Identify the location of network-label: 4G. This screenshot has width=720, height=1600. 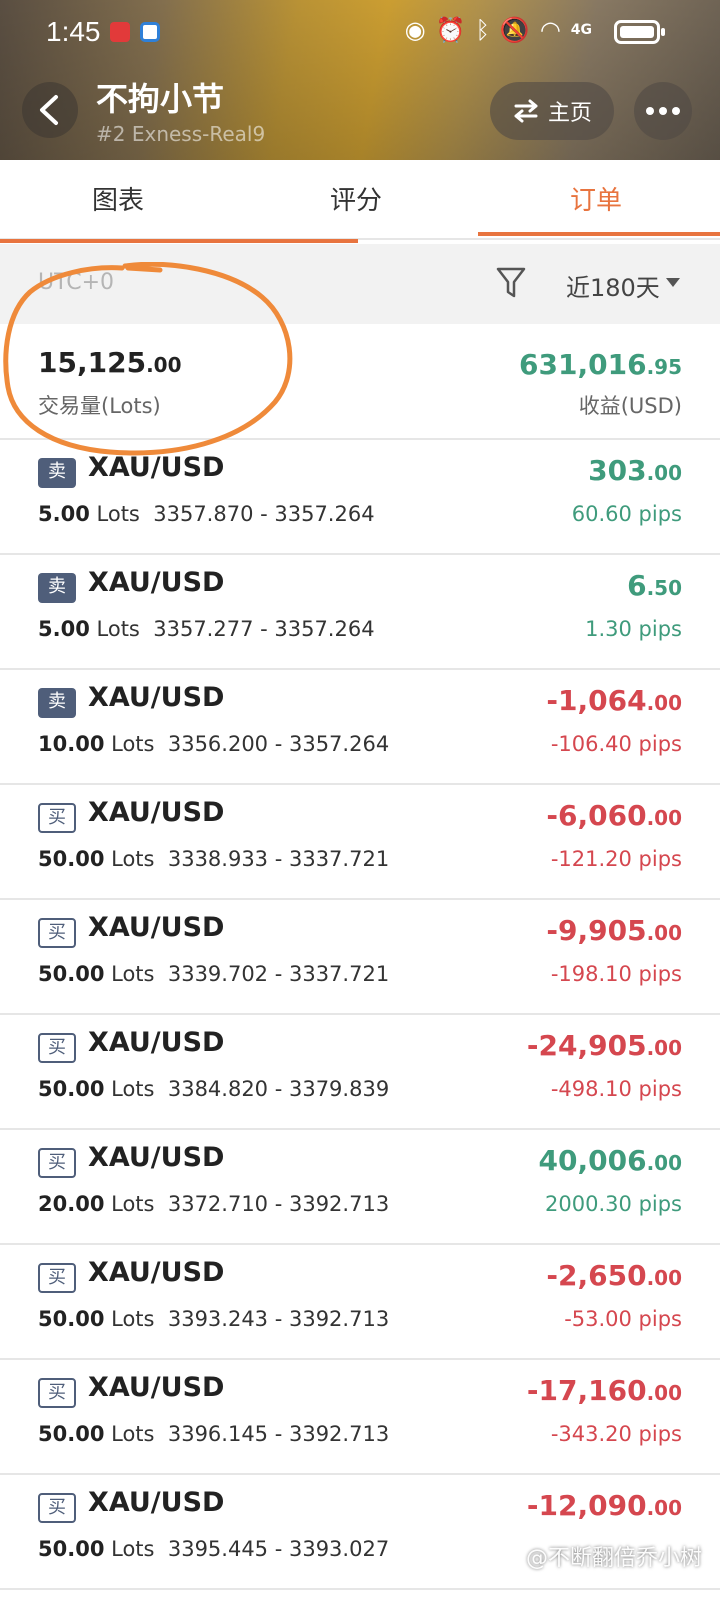
(581, 30).